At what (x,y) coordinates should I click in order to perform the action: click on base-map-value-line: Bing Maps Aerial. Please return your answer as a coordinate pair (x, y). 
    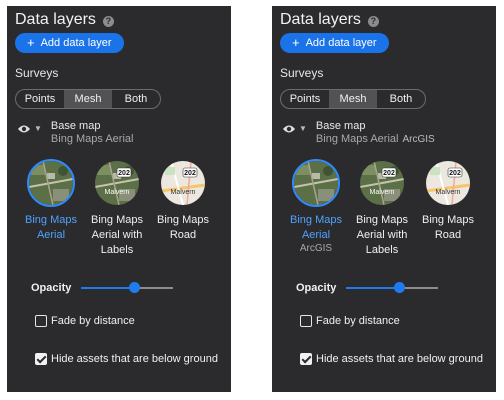
    Looking at the image, I should click on (94, 139).